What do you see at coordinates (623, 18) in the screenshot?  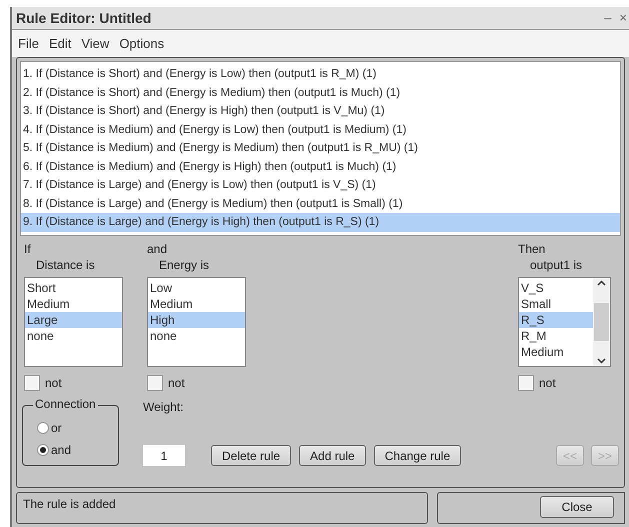 I see `close-icon: ×` at bounding box center [623, 18].